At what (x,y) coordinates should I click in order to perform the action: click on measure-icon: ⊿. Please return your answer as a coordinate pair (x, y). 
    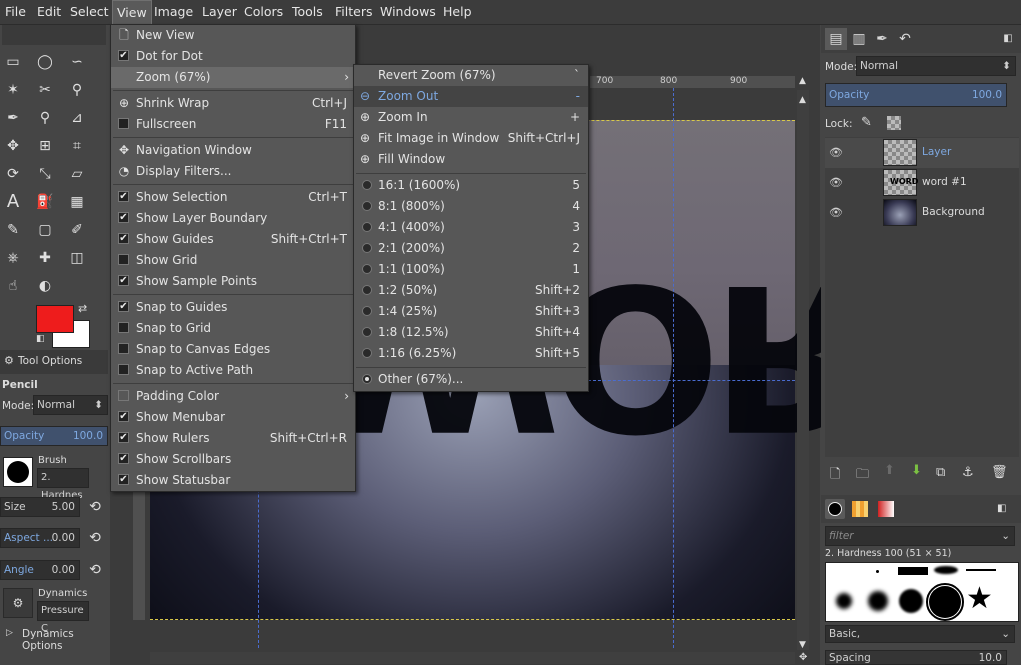
    Looking at the image, I should click on (77, 118).